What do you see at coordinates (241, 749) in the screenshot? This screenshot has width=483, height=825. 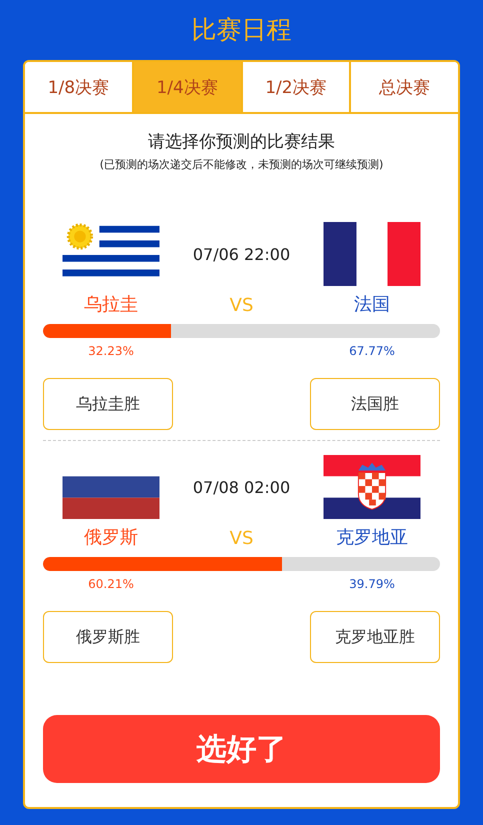 I see `submit-button: 选好了` at bounding box center [241, 749].